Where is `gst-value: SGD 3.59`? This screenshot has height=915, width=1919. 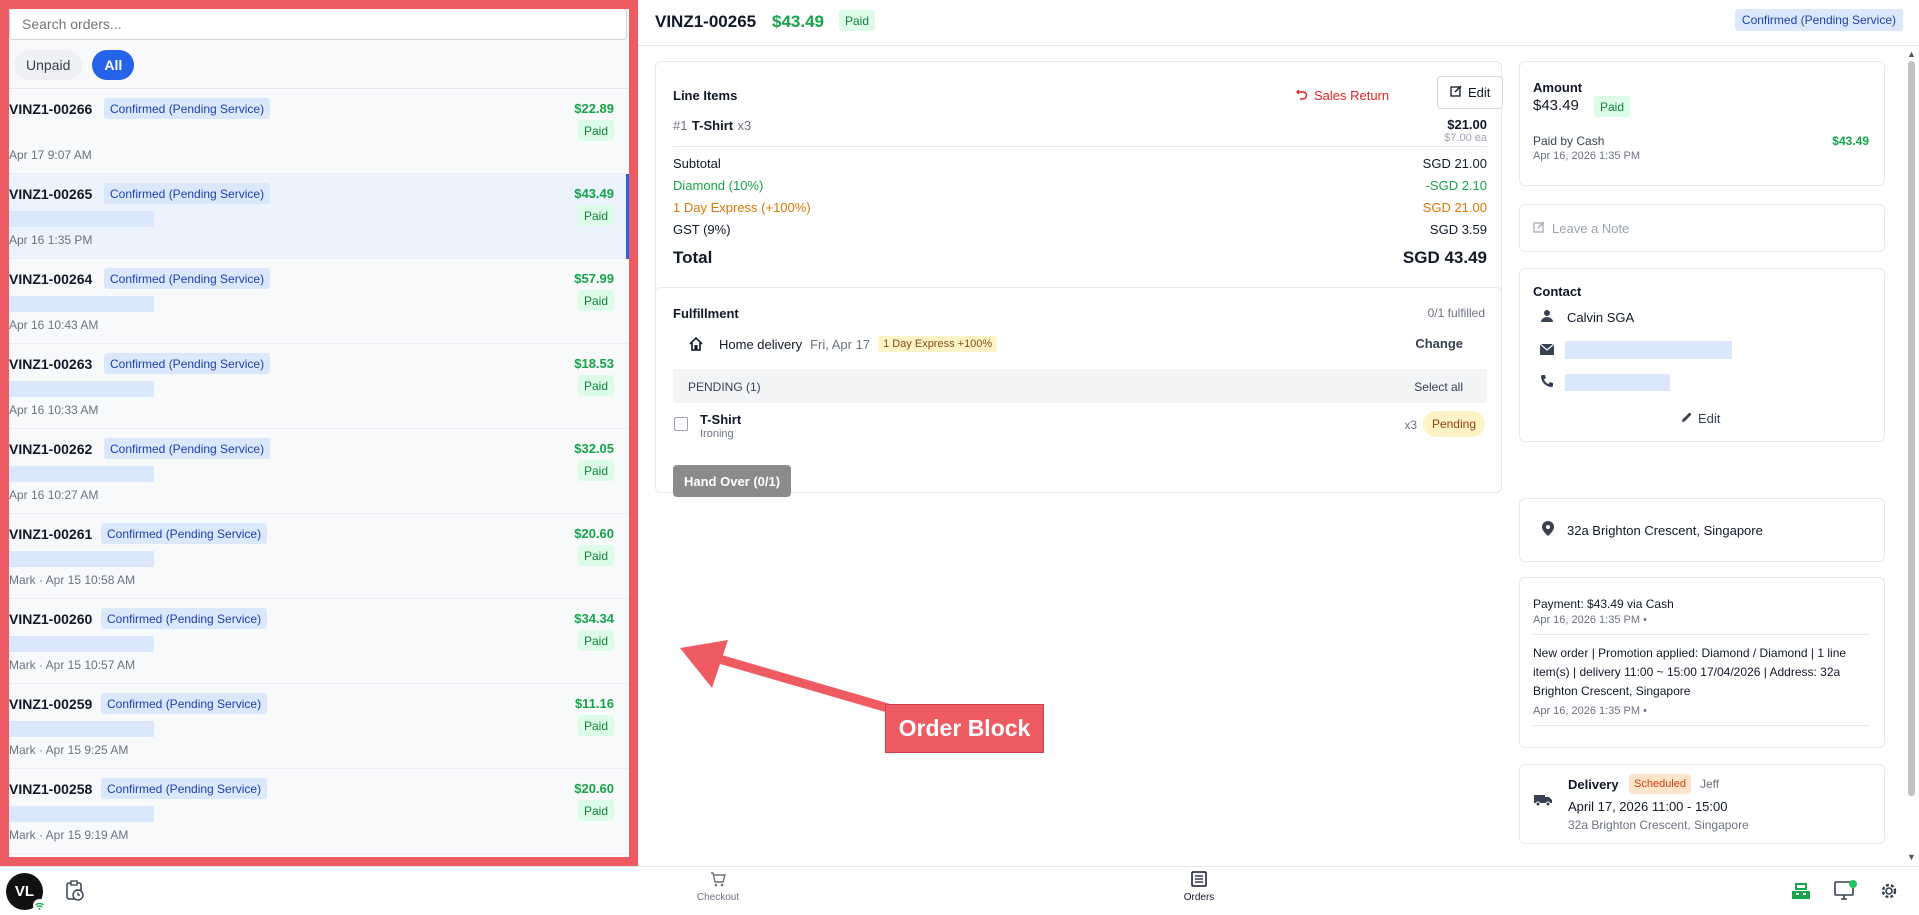
gst-value: SGD 3.59 is located at coordinates (1458, 229).